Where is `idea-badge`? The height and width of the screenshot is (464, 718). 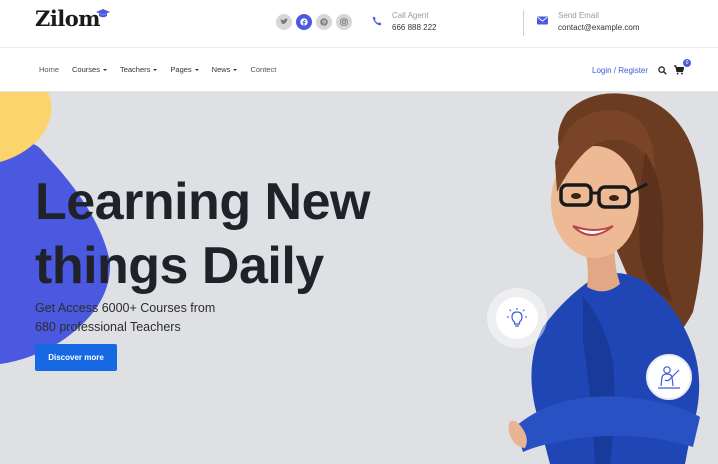
idea-badge is located at coordinates (517, 318).